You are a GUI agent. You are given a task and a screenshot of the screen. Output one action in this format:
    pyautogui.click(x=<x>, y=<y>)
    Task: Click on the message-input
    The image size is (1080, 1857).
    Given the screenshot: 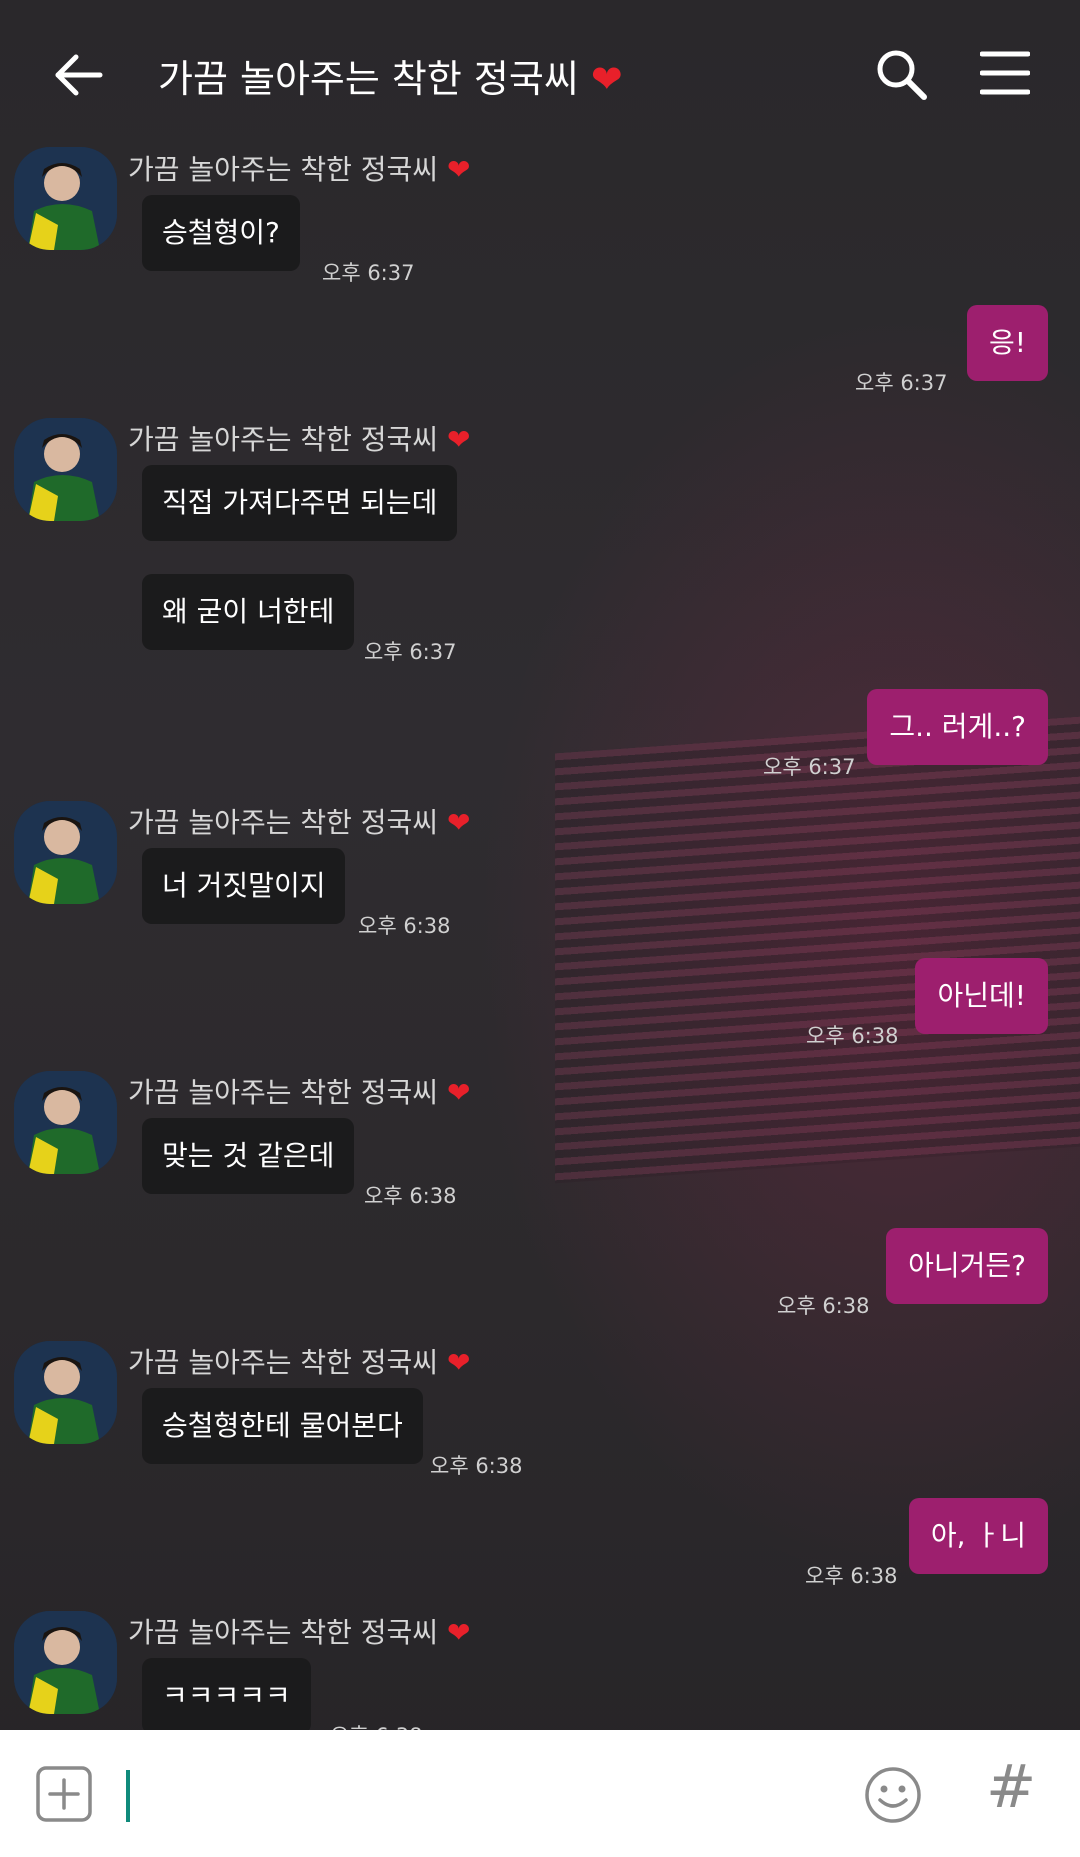 What is the action you would take?
    pyautogui.click(x=128, y=1796)
    